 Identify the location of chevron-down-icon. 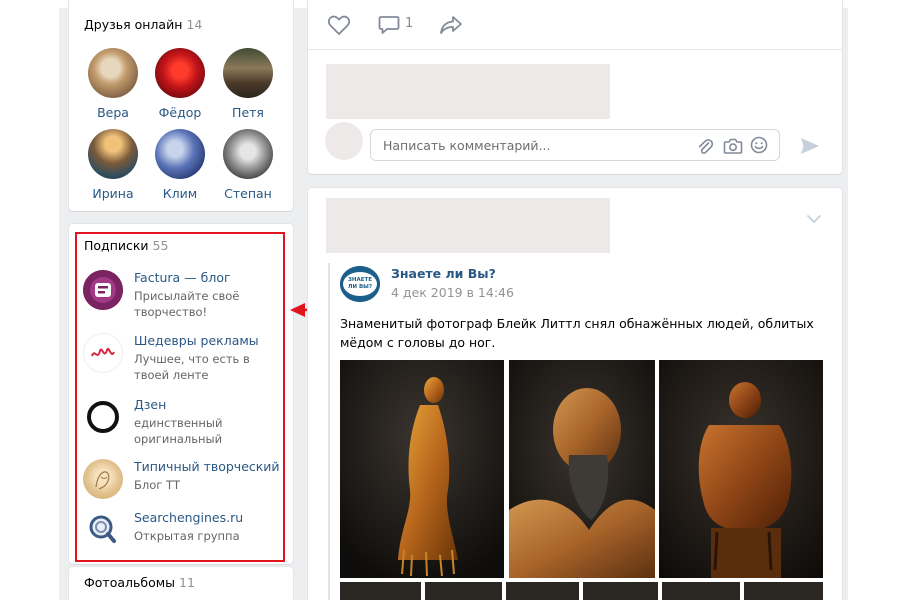
(814, 219).